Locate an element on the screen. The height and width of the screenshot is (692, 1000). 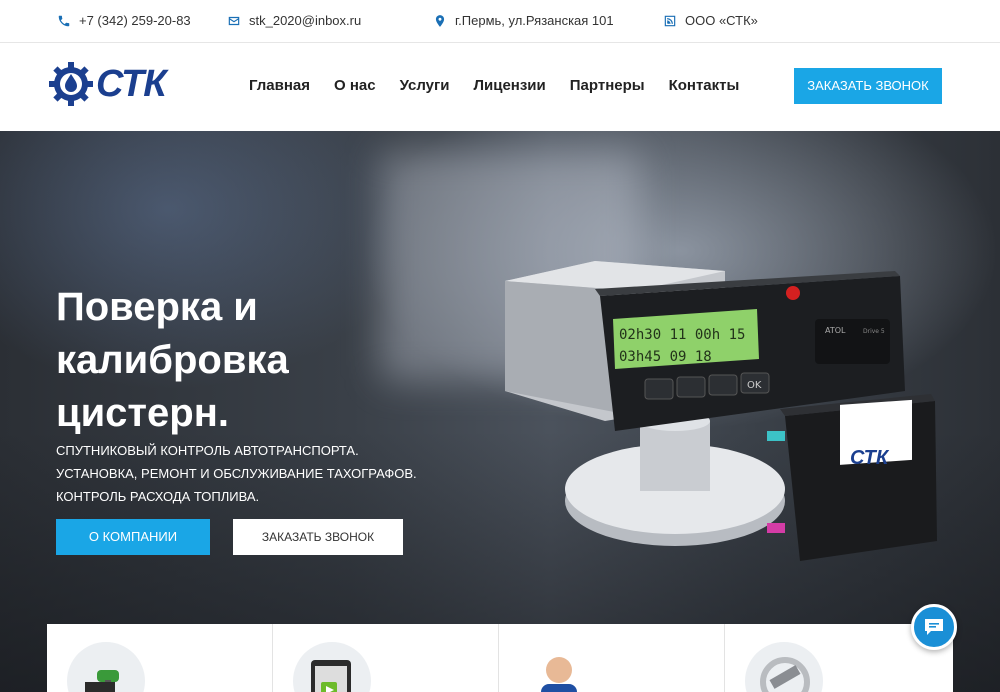
display-line-1: 02h30 11 00h 15 is located at coordinates (682, 335).